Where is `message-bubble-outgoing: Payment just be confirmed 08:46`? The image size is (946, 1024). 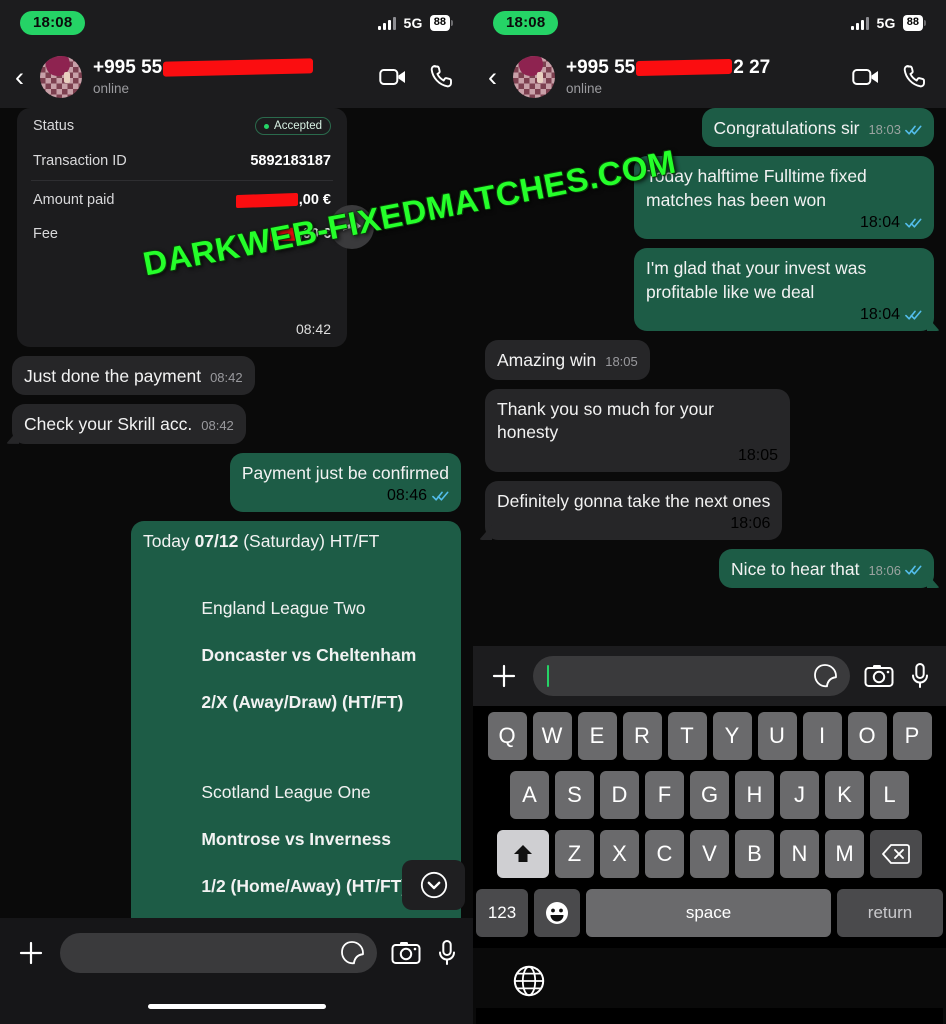
message-bubble-outgoing: Payment just be confirmed 08:46 is located at coordinates (345, 482).